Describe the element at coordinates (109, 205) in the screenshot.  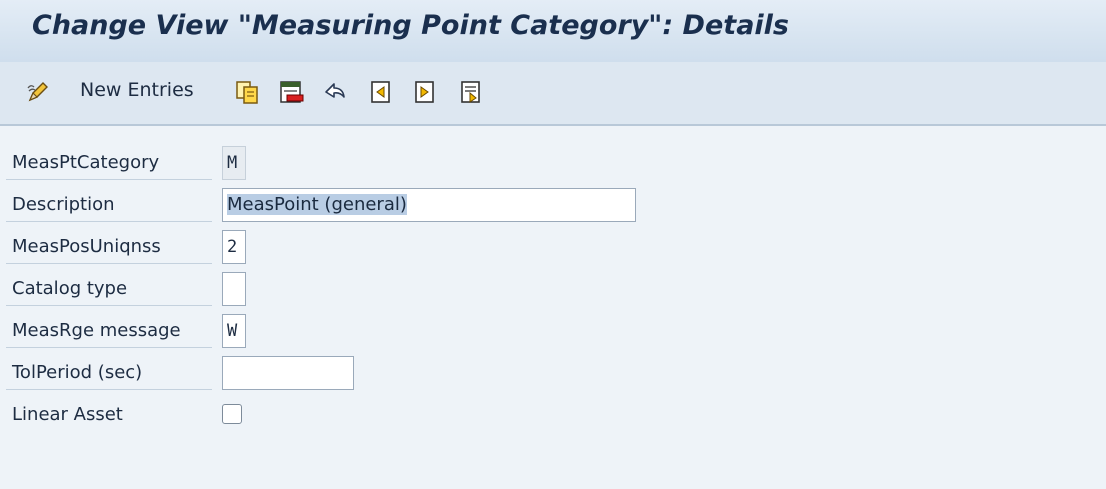
I see `description-label: Description` at that location.